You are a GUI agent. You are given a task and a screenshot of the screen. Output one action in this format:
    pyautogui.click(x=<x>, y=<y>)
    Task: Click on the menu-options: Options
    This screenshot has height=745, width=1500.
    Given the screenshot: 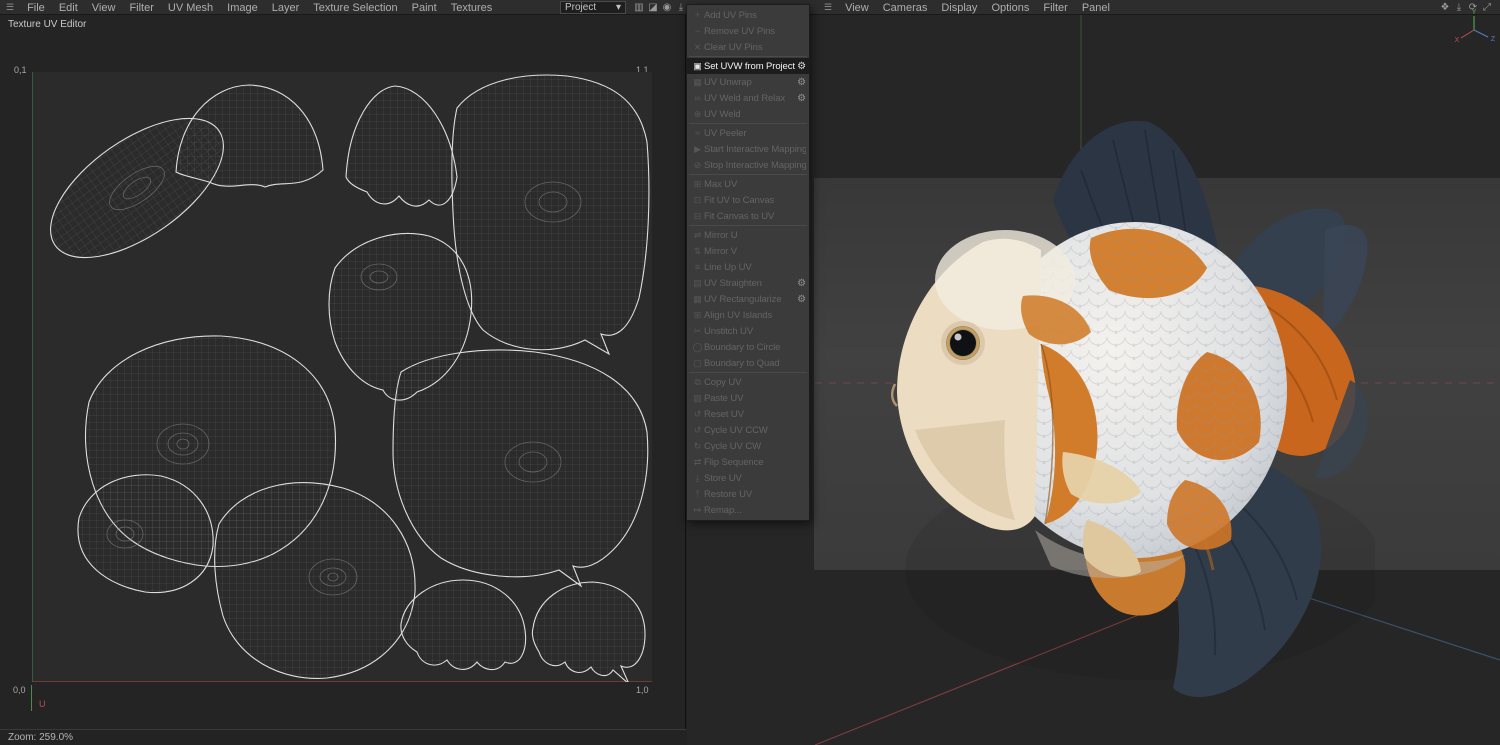 What is the action you would take?
    pyautogui.click(x=1010, y=8)
    